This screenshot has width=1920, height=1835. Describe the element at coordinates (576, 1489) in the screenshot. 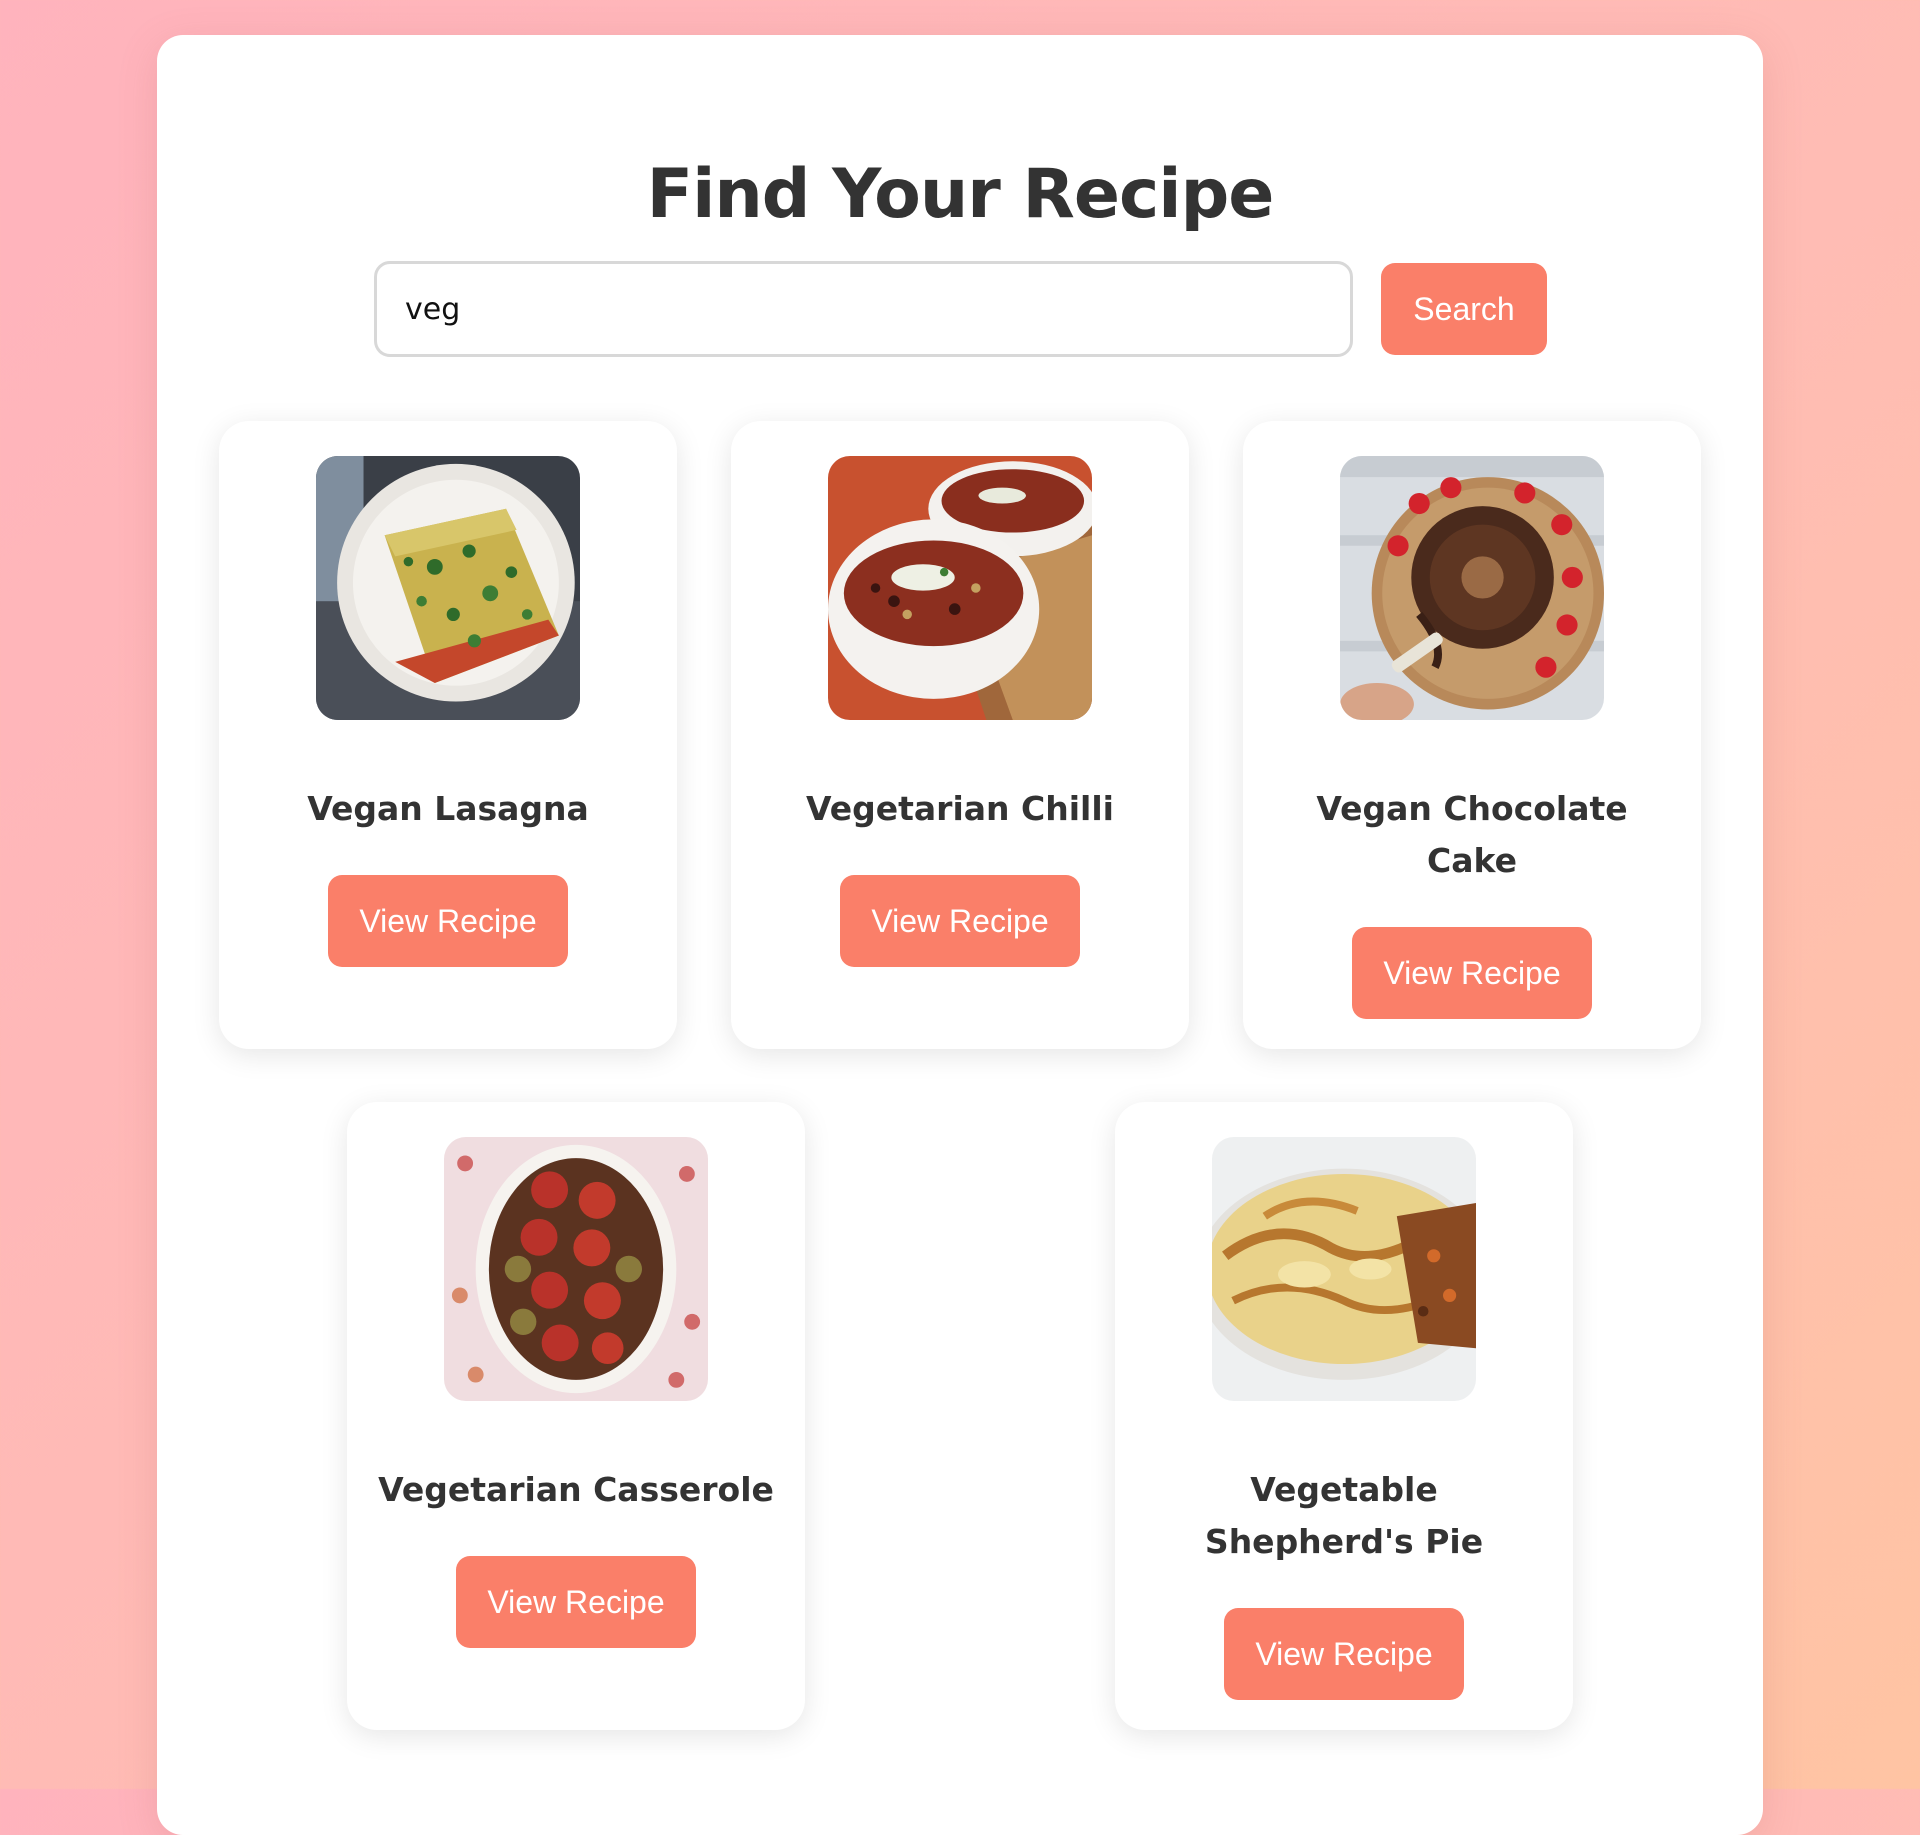

I see `recipe-title: Vegetarian Casserole` at that location.